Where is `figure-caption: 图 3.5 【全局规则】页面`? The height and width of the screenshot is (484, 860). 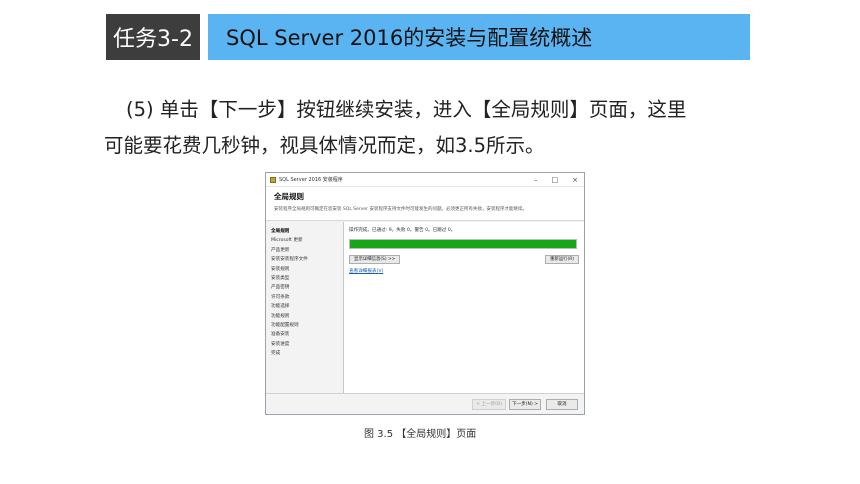
figure-caption: 图 3.5 【全局规则】页面 is located at coordinates (420, 434).